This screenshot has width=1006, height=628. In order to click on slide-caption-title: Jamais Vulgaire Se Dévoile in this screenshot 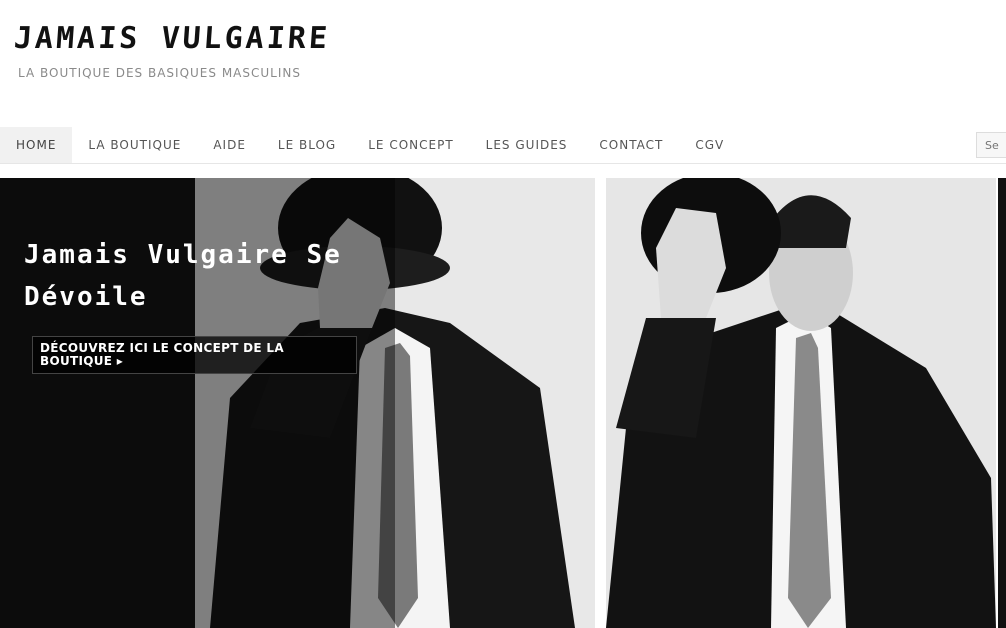, I will do `click(183, 276)`.